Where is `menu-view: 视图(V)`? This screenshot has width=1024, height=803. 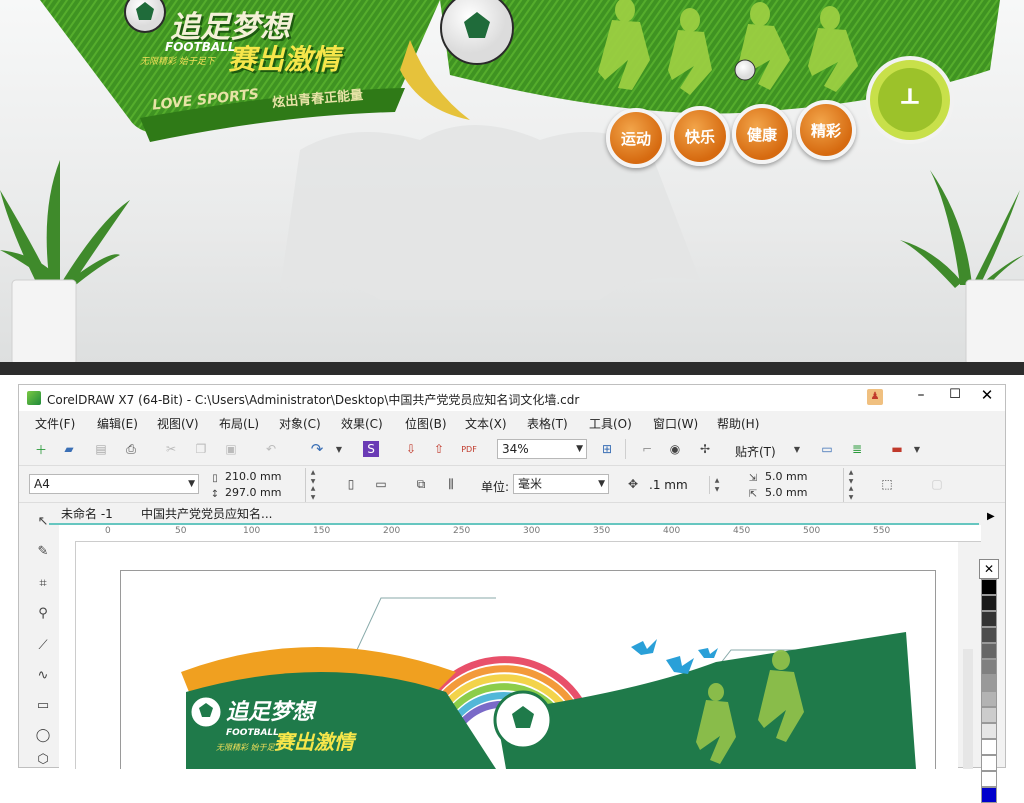 menu-view: 视图(V) is located at coordinates (178, 423).